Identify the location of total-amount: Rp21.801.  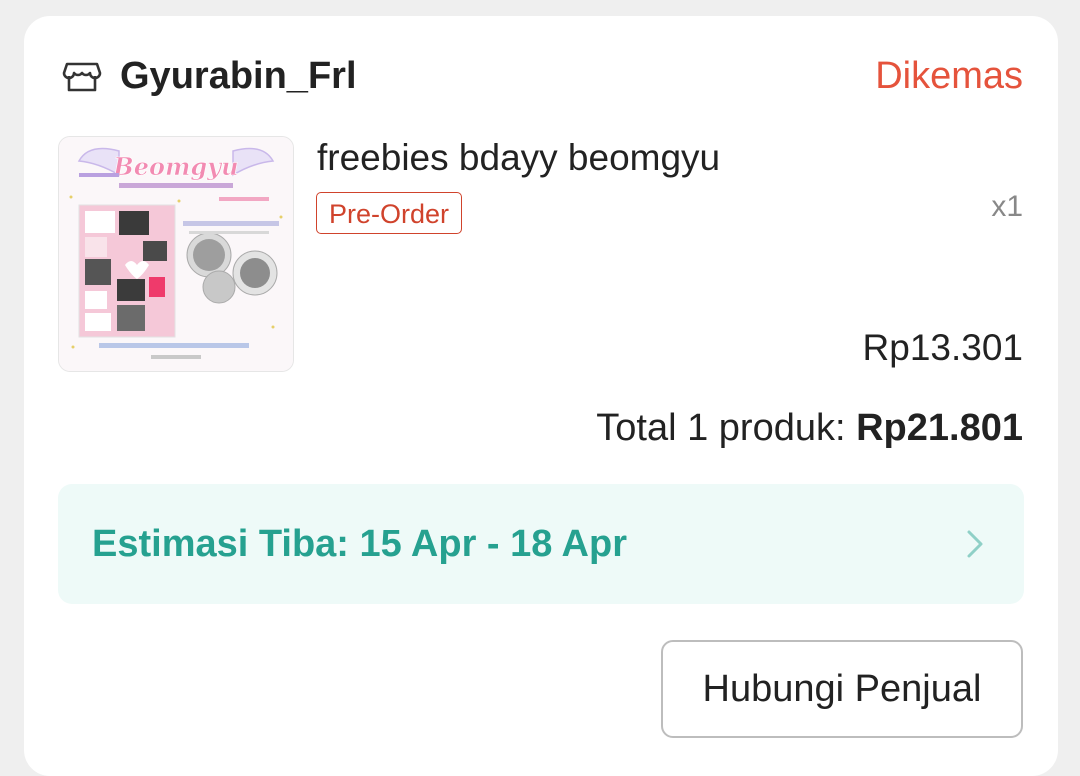
(939, 428).